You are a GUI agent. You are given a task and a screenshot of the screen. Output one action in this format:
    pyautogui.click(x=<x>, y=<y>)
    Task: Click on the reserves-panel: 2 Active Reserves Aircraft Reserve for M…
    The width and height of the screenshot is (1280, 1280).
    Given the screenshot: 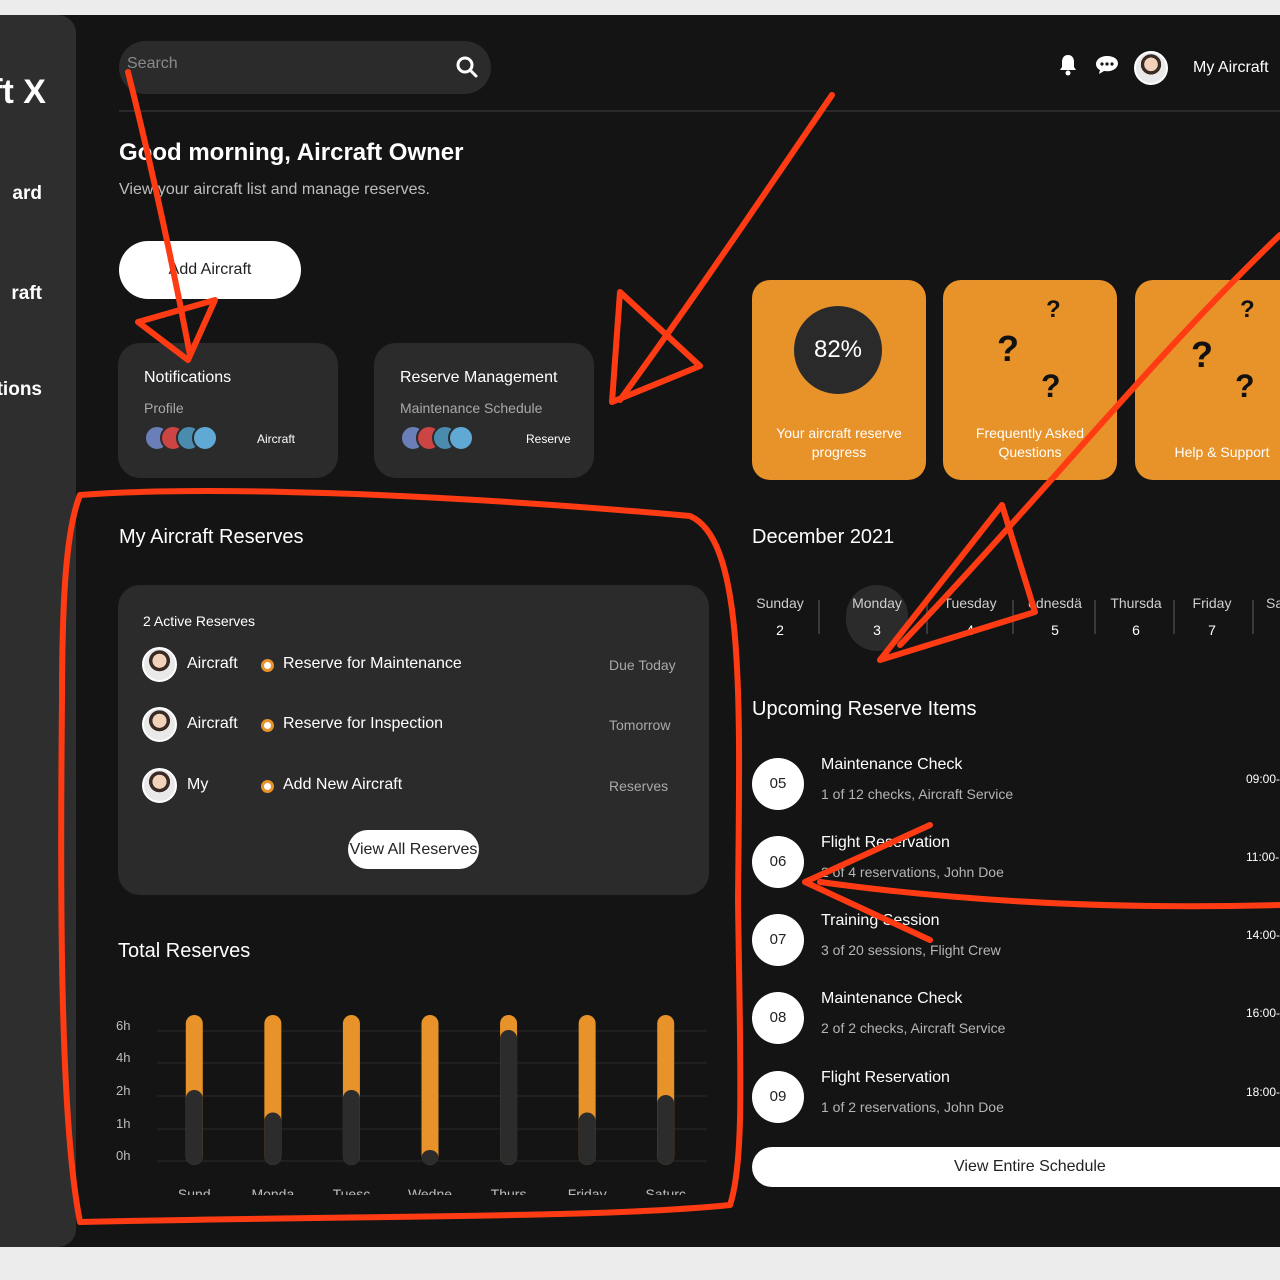 What is the action you would take?
    pyautogui.click(x=413, y=740)
    